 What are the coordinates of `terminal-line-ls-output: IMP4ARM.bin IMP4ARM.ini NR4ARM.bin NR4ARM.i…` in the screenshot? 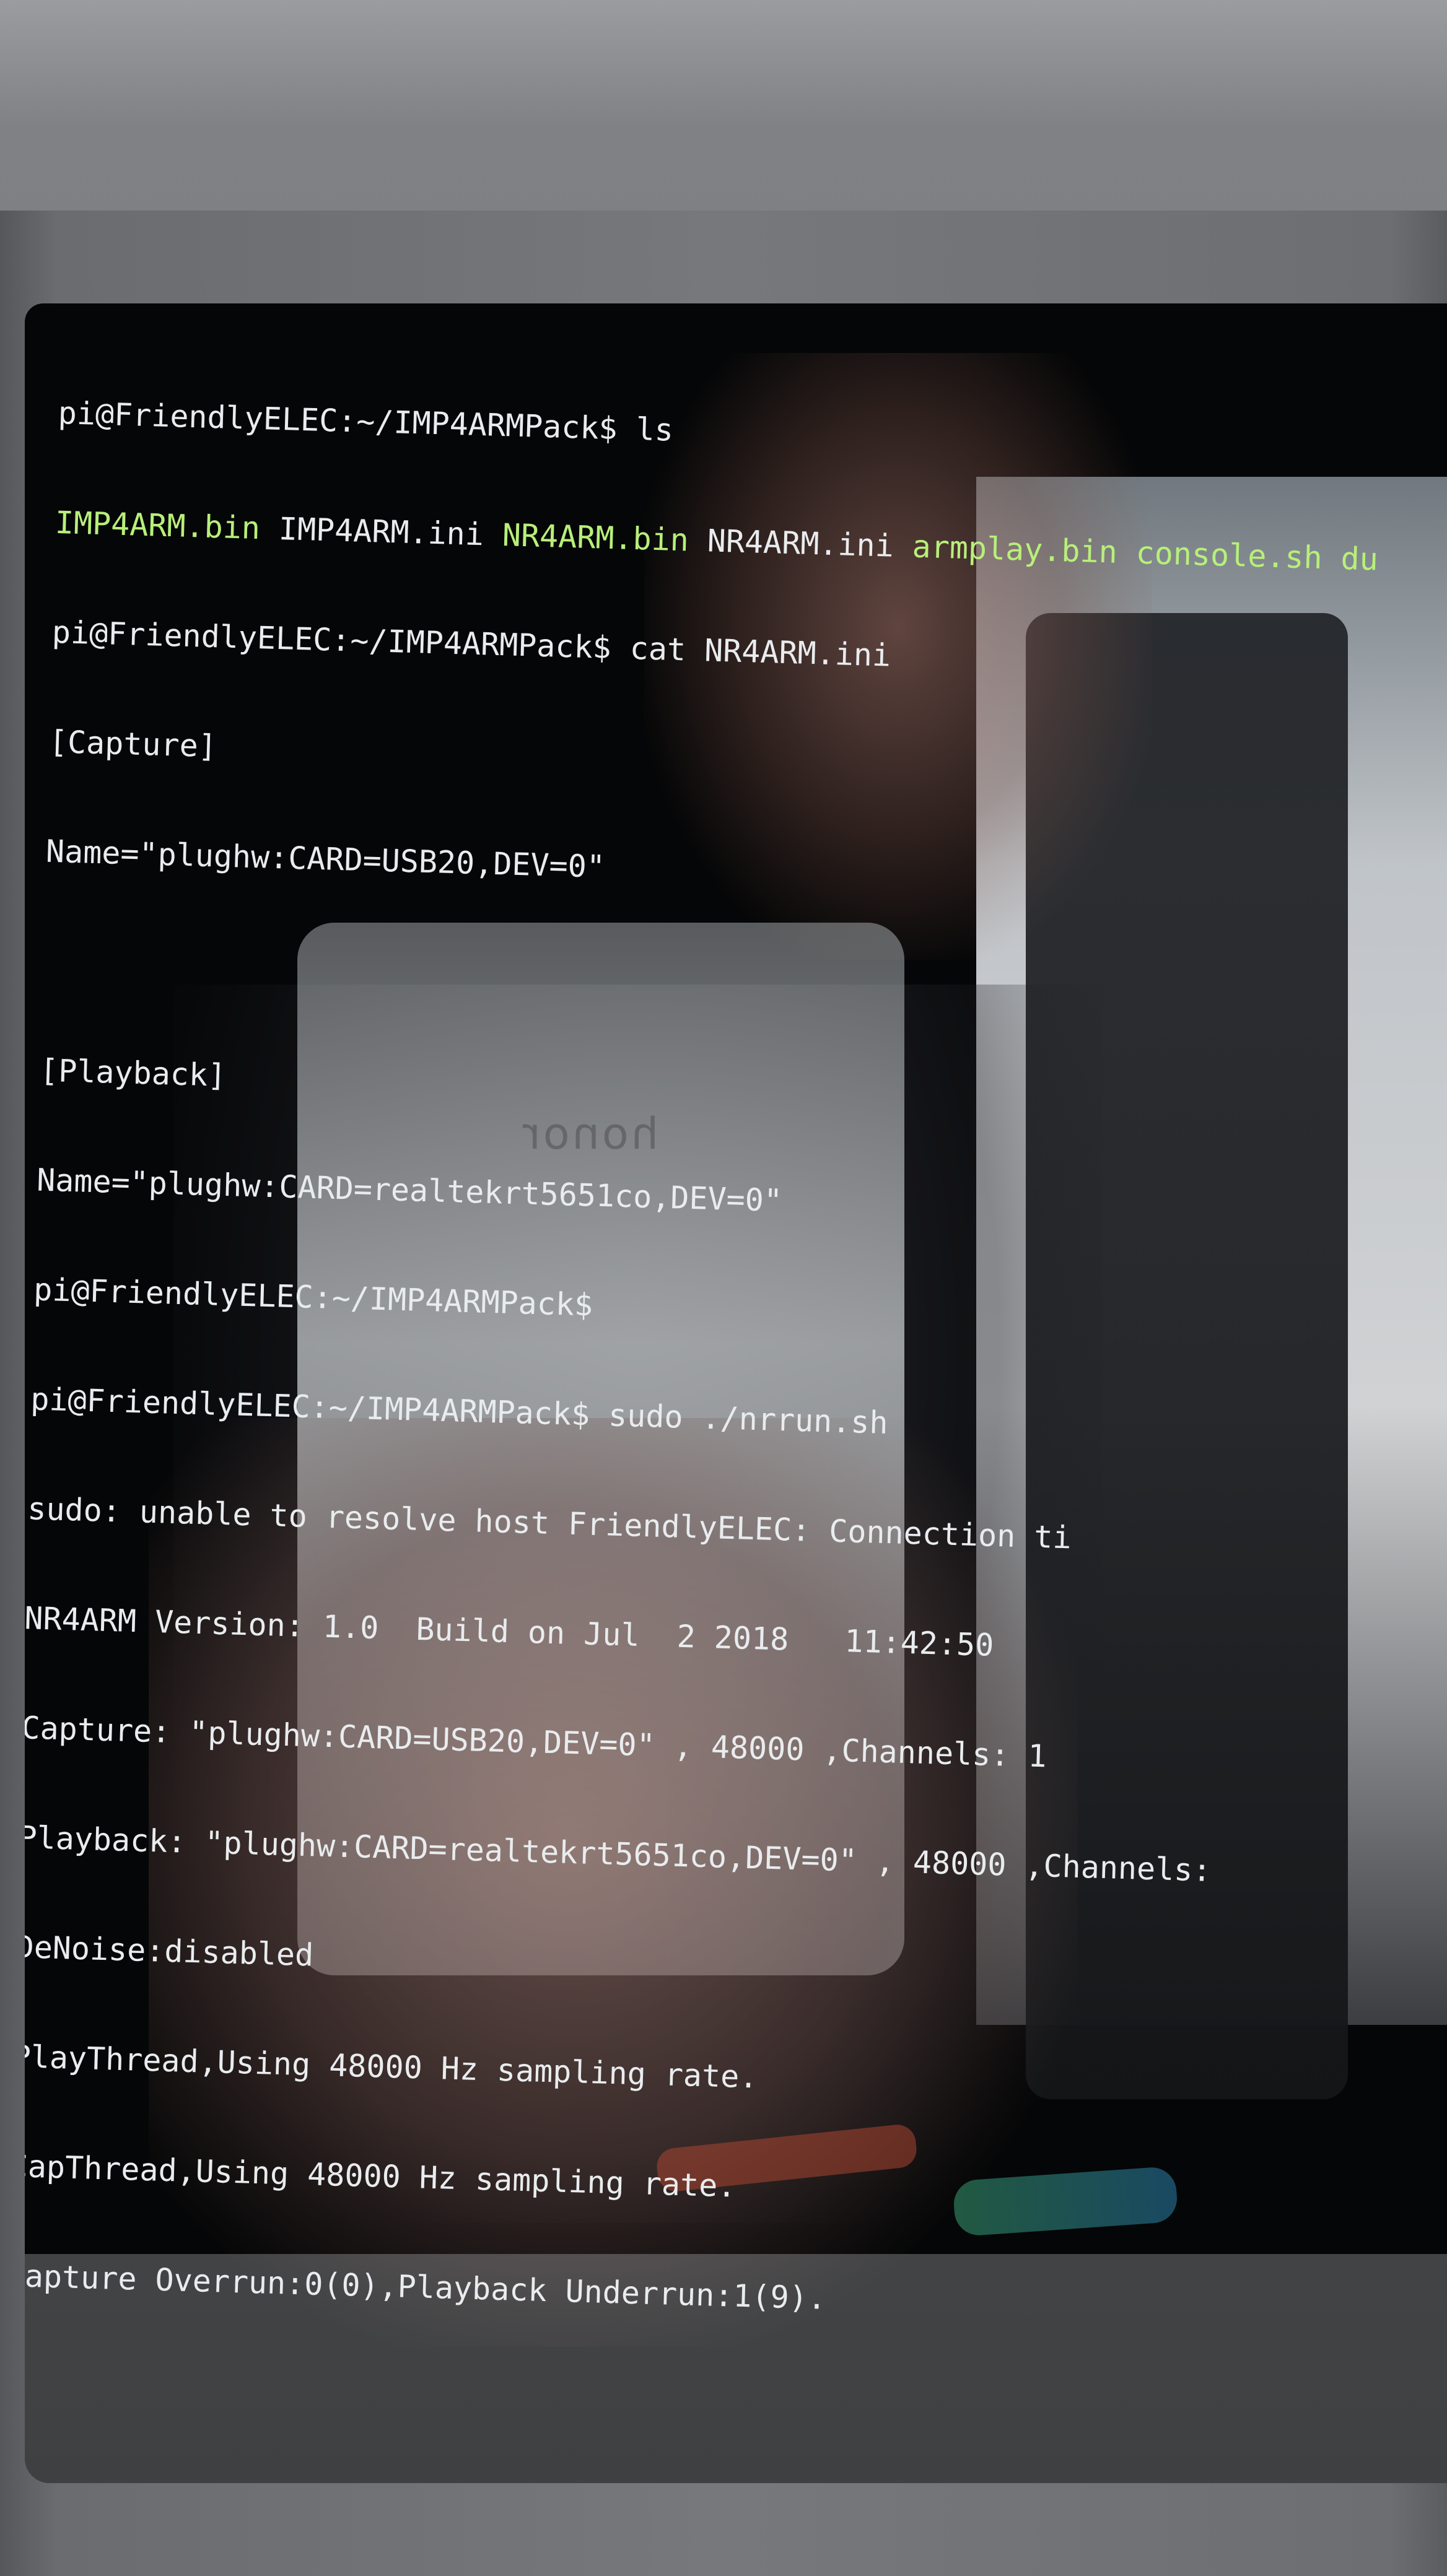 It's located at (717, 541).